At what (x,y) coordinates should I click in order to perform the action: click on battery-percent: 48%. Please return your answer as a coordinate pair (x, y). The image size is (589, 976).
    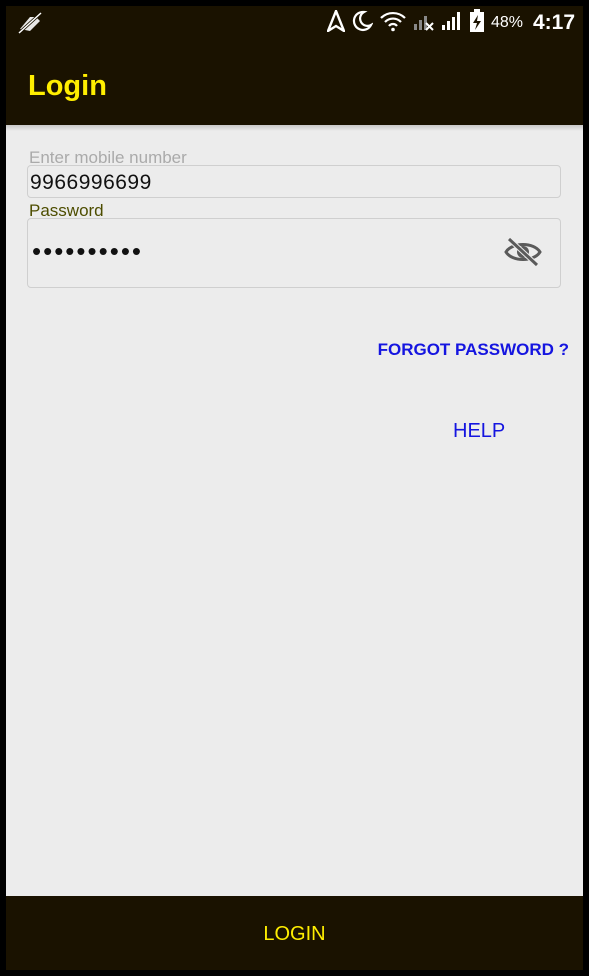
    Looking at the image, I should click on (506, 22).